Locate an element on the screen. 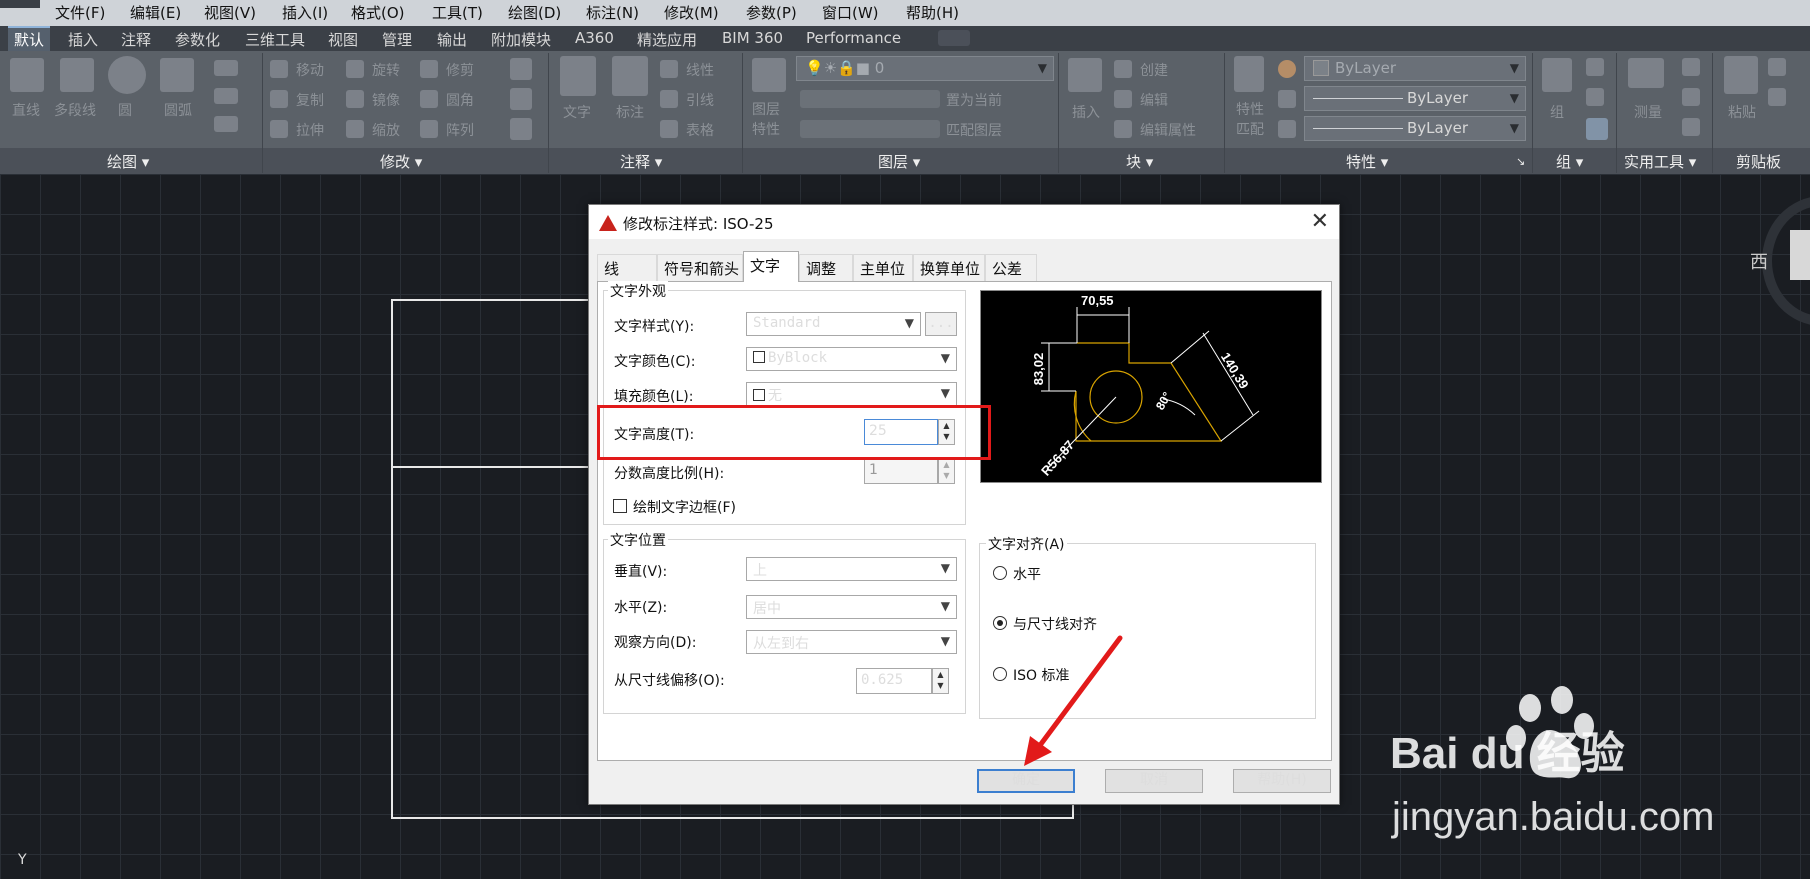 This screenshot has width=1810, height=879. drawn-line-bottom is located at coordinates (732, 818).